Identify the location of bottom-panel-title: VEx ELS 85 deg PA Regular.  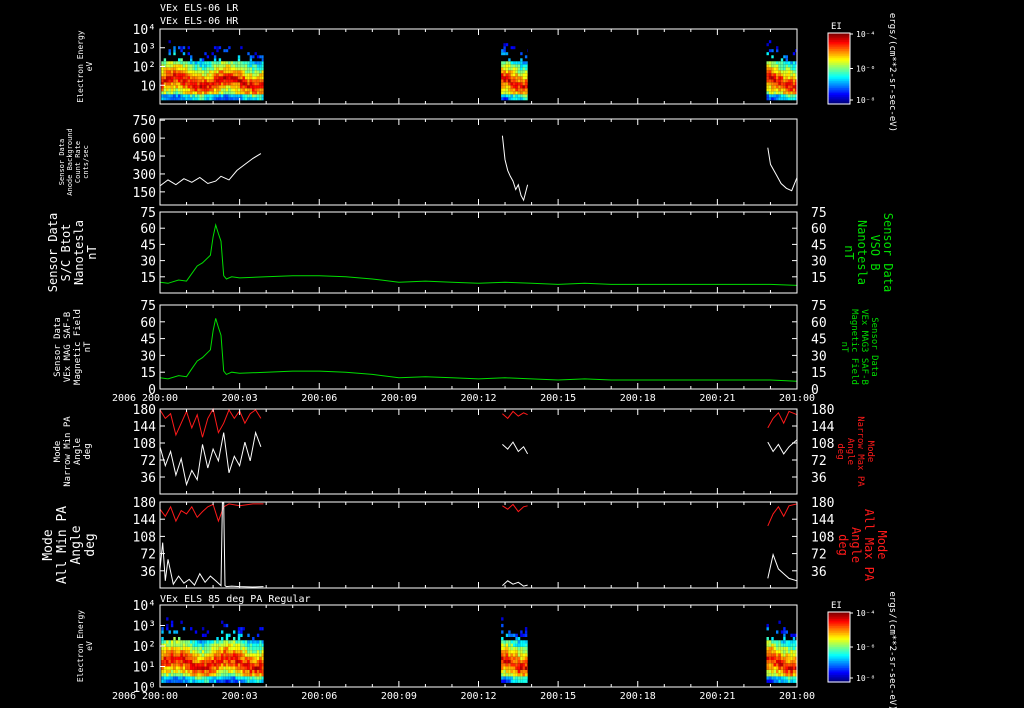
(235, 599).